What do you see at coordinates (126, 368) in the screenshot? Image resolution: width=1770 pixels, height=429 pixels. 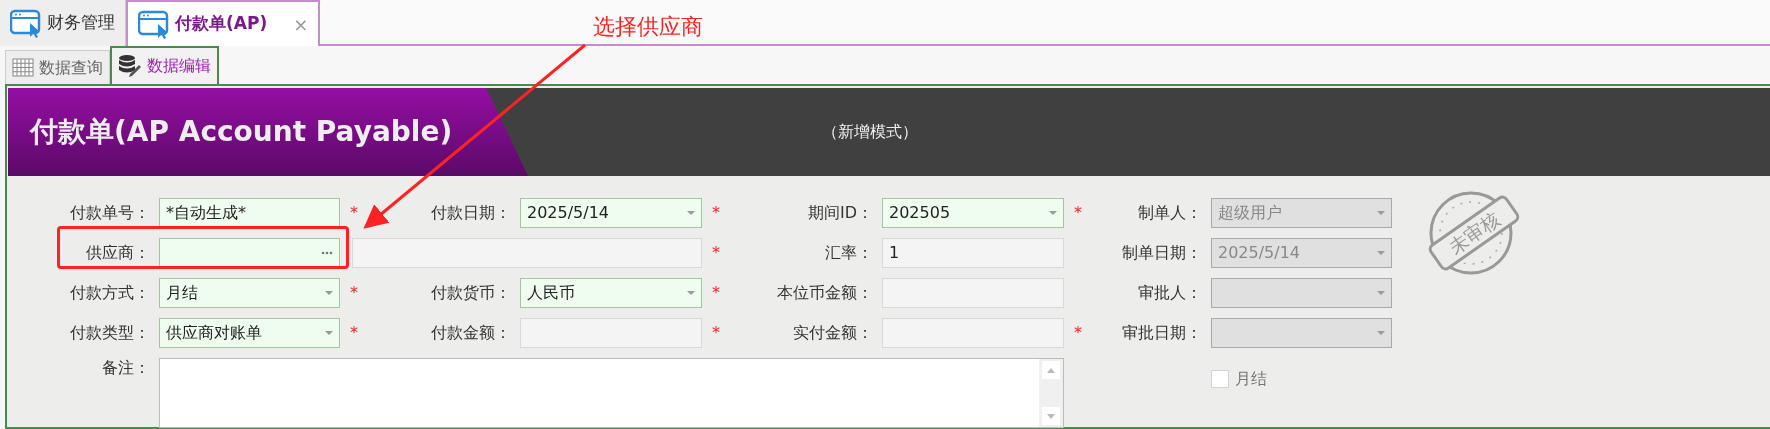 I see `field-label: 备注：` at bounding box center [126, 368].